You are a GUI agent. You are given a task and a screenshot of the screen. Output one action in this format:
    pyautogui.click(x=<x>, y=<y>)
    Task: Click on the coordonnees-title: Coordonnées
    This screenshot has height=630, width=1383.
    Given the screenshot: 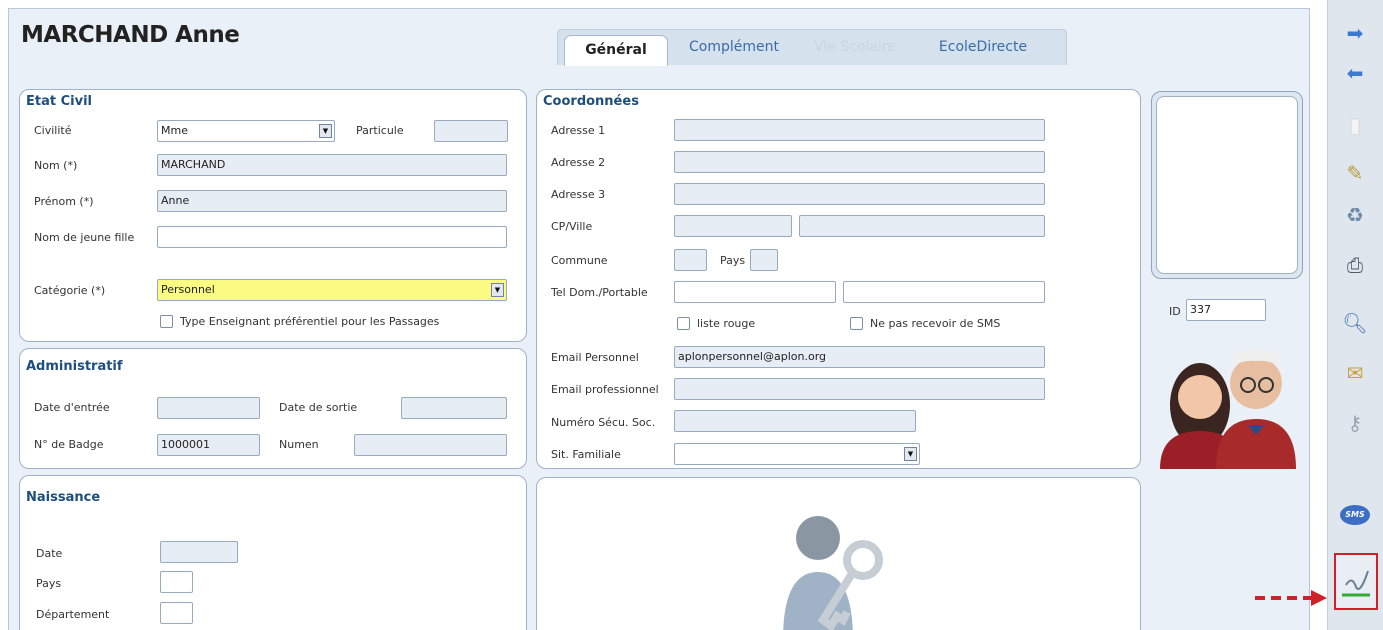 What is the action you would take?
    pyautogui.click(x=591, y=101)
    